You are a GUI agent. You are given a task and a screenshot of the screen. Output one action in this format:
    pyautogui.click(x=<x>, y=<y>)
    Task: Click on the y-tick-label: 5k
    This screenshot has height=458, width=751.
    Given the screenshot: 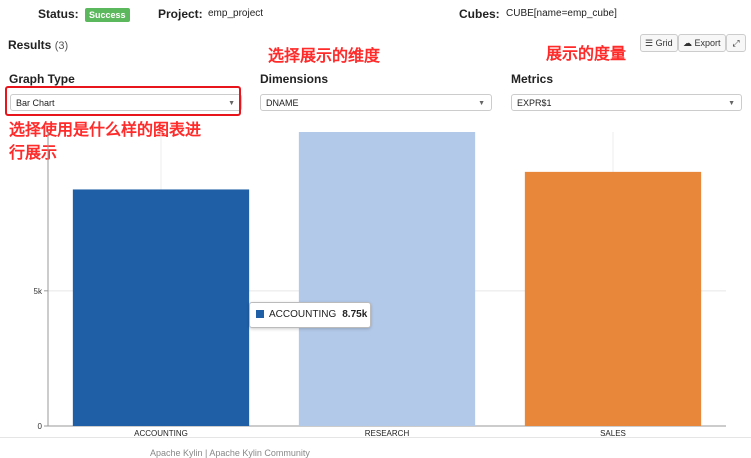 What is the action you would take?
    pyautogui.click(x=38, y=291)
    